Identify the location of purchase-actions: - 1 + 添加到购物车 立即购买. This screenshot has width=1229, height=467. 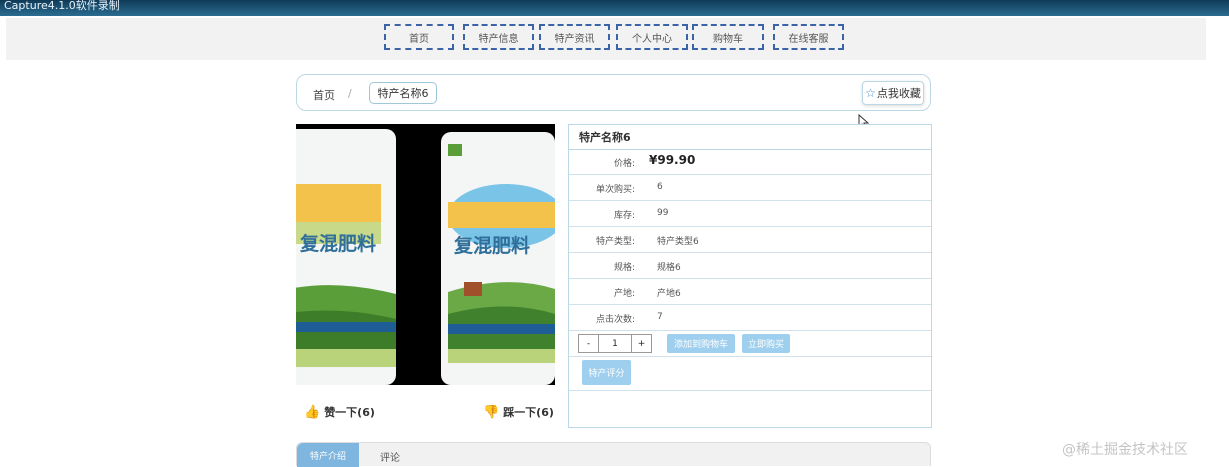
(750, 344).